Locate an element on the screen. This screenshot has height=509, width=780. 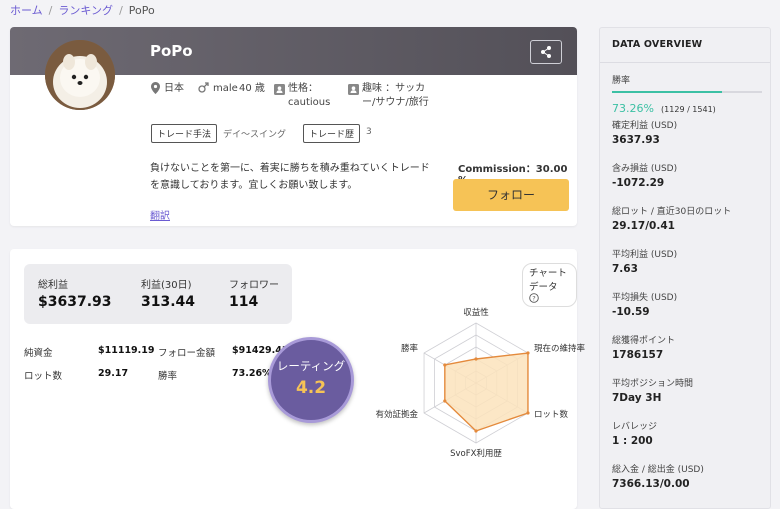
sidebar-item-label: レバレッジ is located at coordinates (635, 427).